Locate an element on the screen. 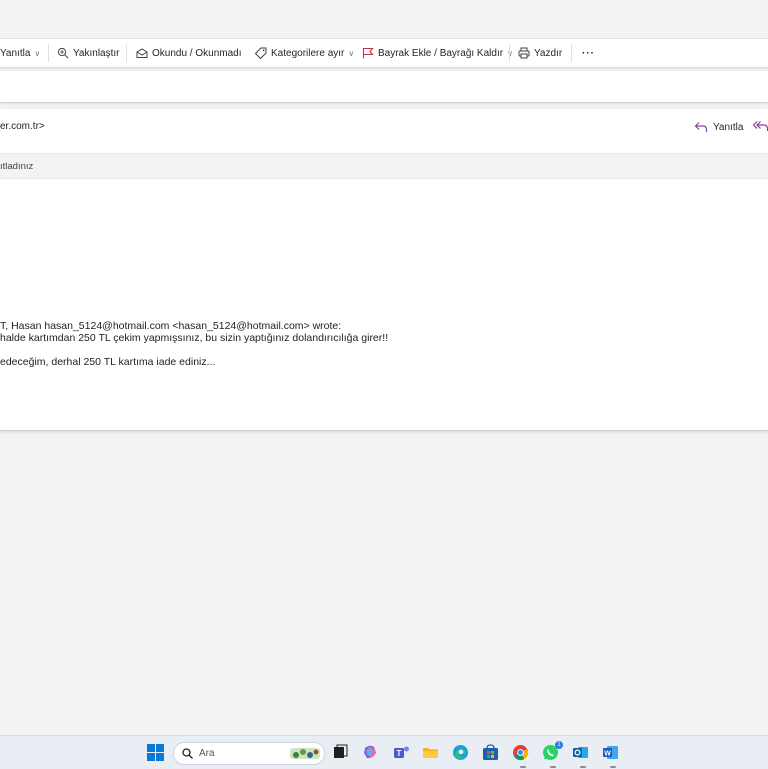 The width and height of the screenshot is (768, 769). reply-arrow-icon is located at coordinates (701, 127).